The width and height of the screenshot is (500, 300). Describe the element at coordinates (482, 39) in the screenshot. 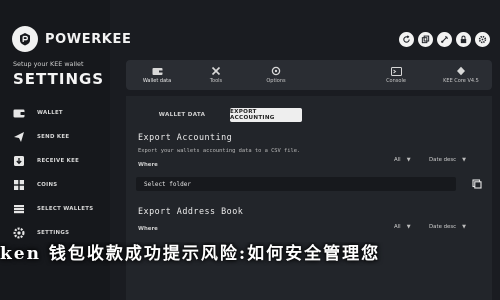

I see `gear-icon` at that location.